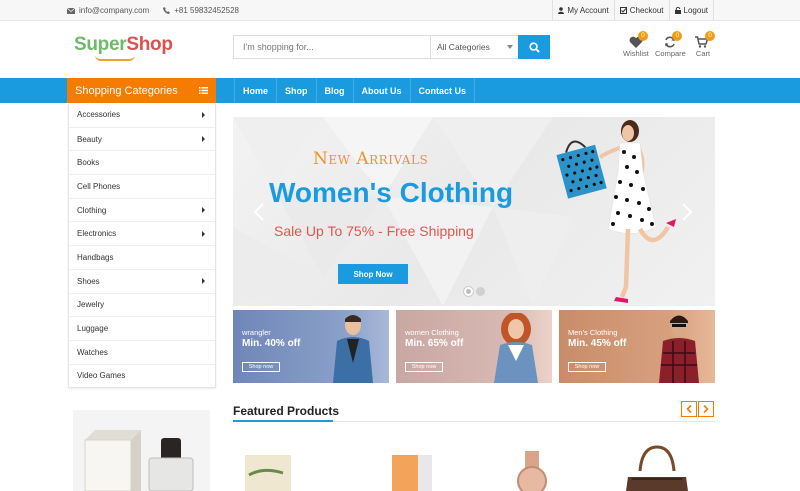 This screenshot has width=800, height=491. I want to click on nav-about-us: About Us, so click(381, 90).